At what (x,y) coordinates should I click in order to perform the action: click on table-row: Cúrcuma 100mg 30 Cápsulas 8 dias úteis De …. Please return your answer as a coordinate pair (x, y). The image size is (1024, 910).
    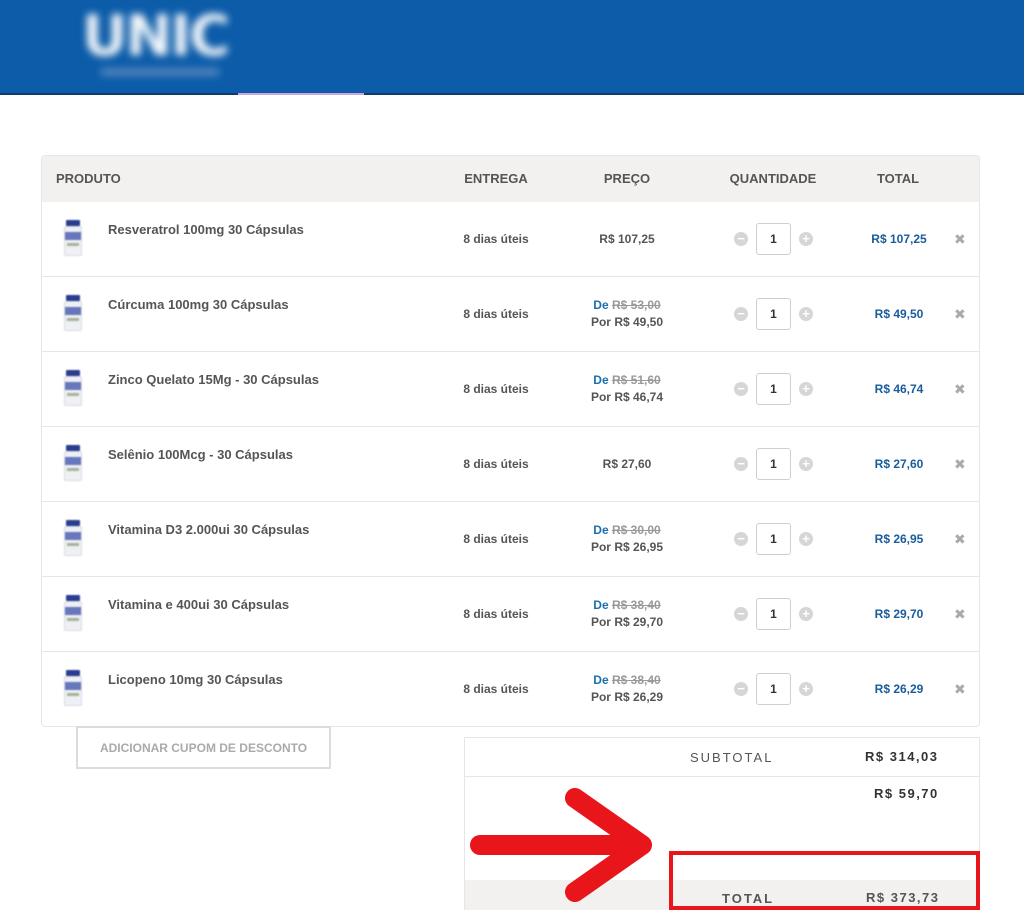
    Looking at the image, I should click on (510, 314).